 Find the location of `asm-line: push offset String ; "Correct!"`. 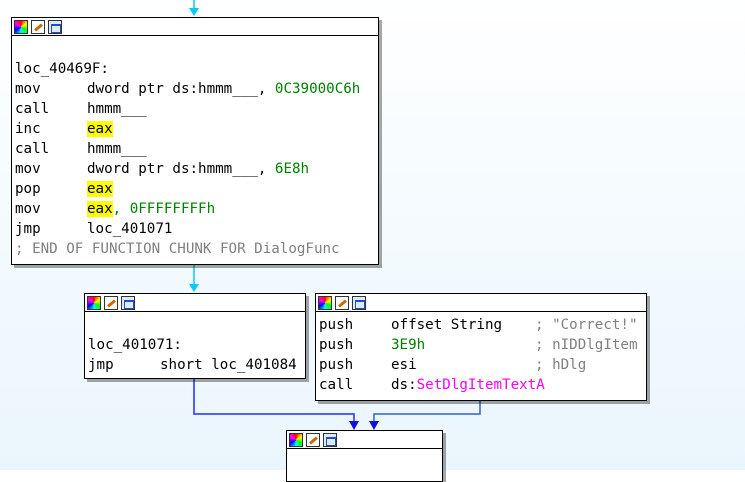

asm-line: push offset String ; "Correct!" is located at coordinates (482, 325).